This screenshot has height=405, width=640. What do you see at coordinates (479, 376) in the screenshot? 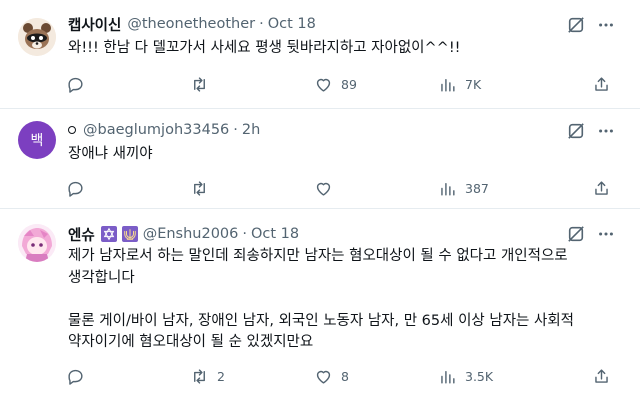
I see `views-count: 3.5K` at bounding box center [479, 376].